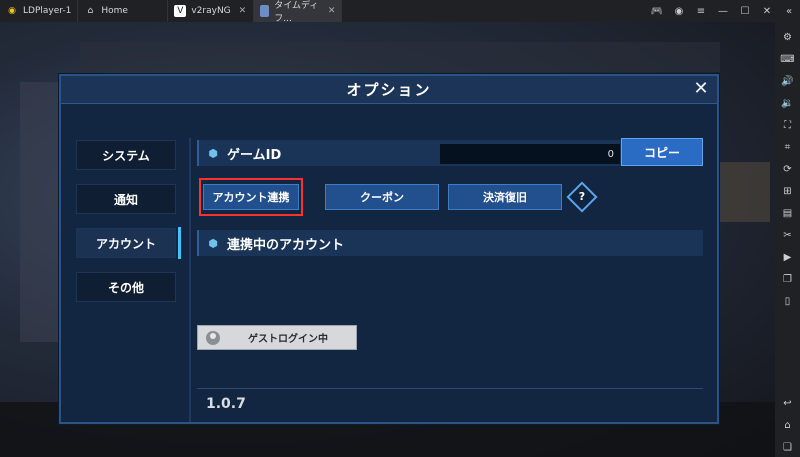 The width and height of the screenshot is (800, 457). Describe the element at coordinates (180, 11) in the screenshot. I see `v2ray-icon: V` at that location.